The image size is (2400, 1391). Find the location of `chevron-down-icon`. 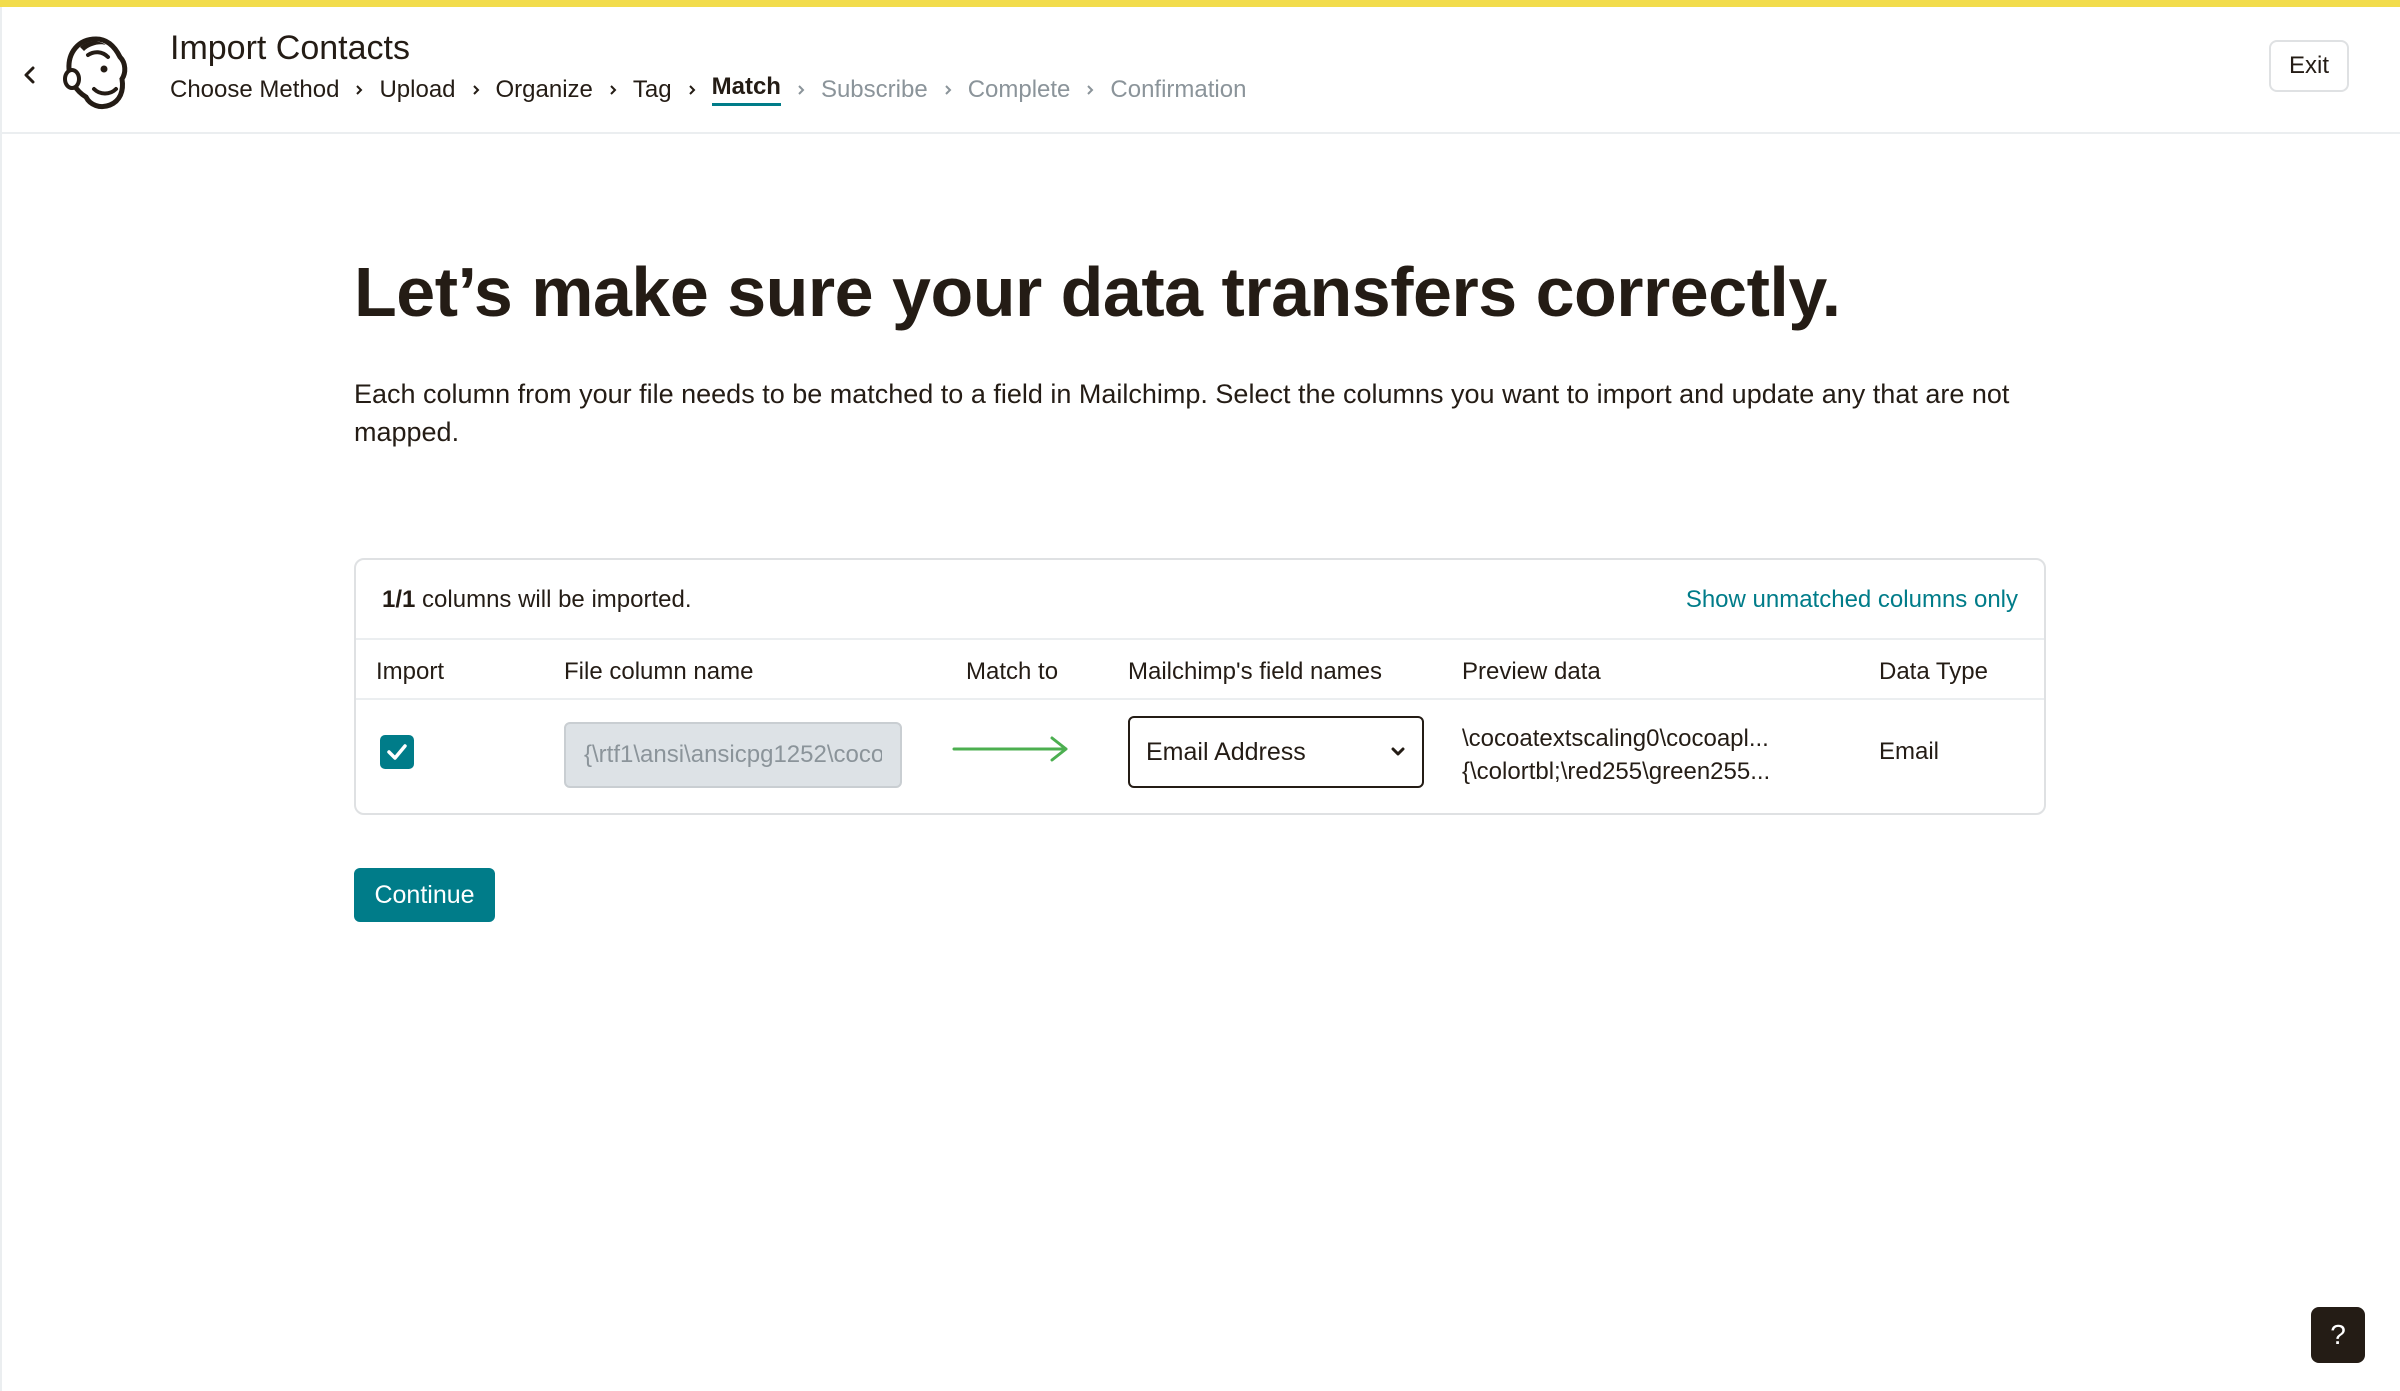

chevron-down-icon is located at coordinates (1398, 751).